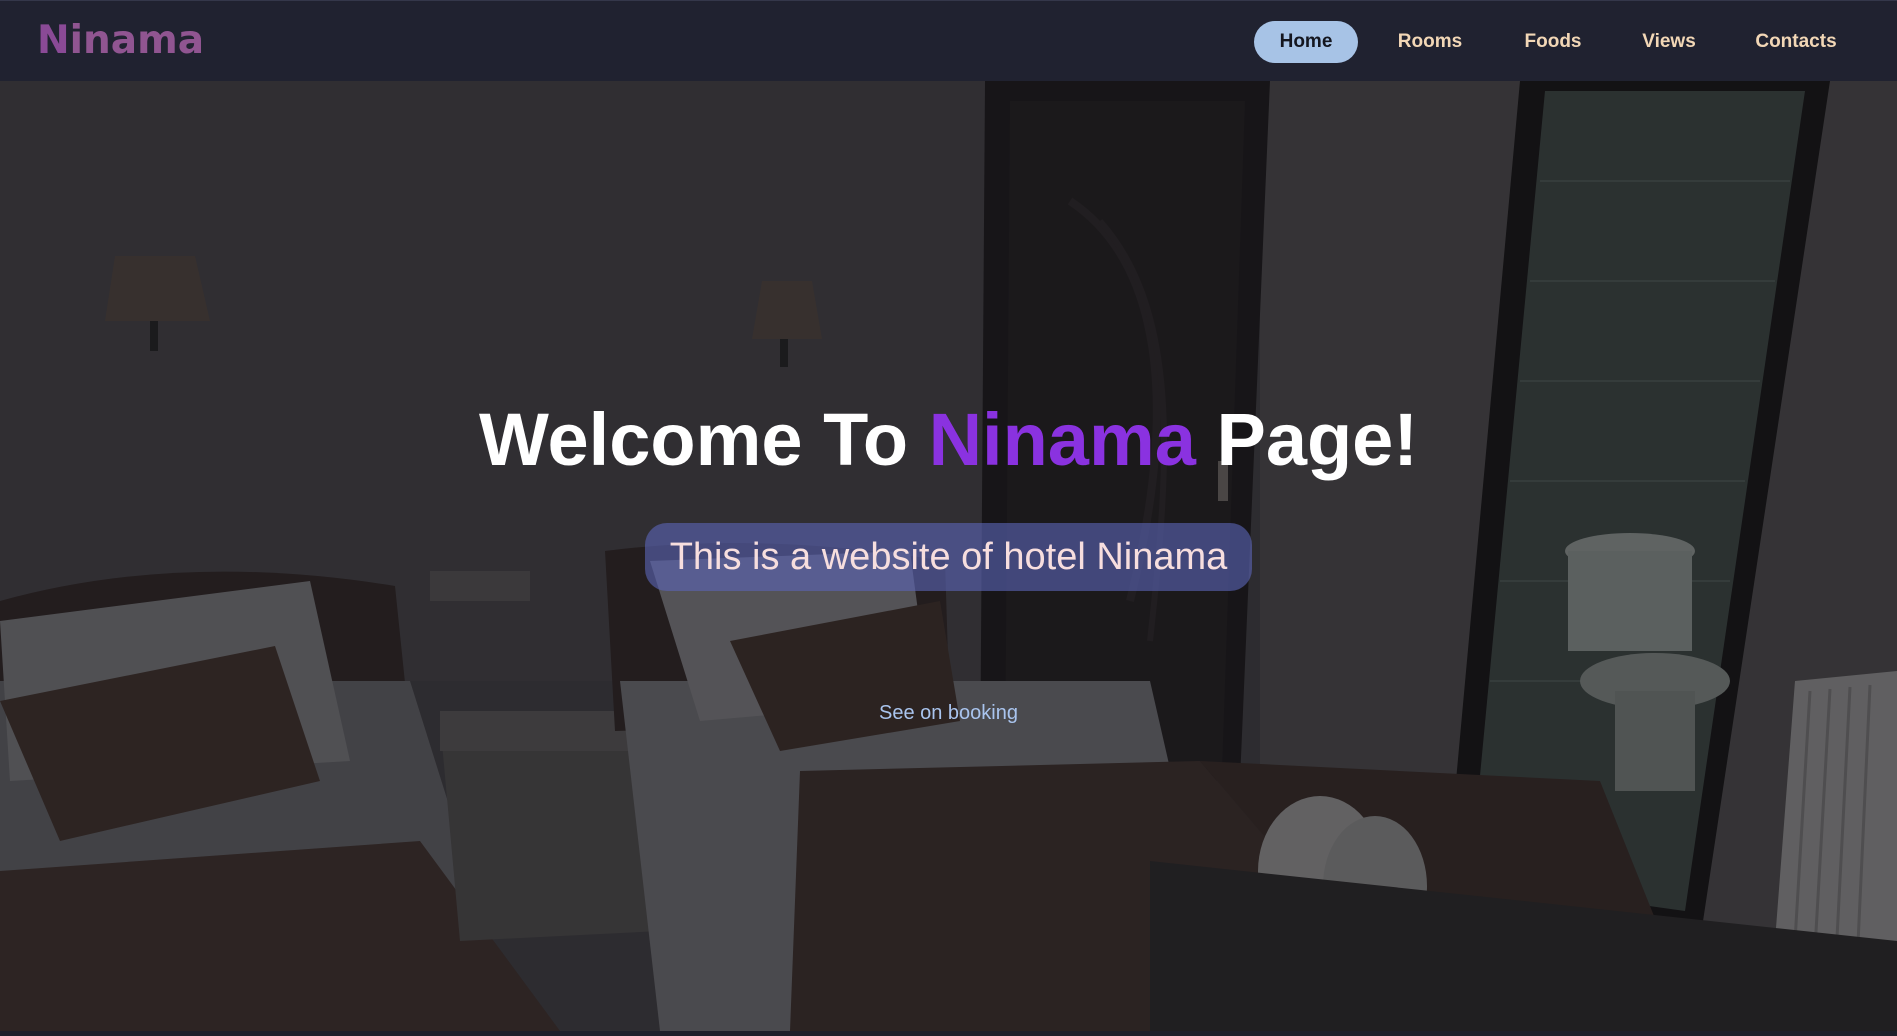 The height and width of the screenshot is (1036, 1897). I want to click on hero-title-brand: Ninama, so click(1062, 439).